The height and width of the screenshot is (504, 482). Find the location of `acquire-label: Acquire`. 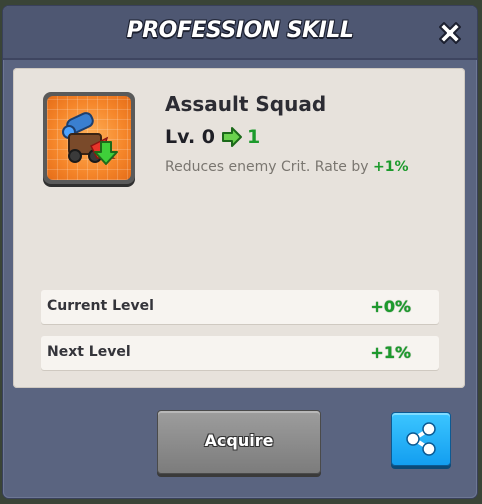

acquire-label: Acquire is located at coordinates (239, 440).